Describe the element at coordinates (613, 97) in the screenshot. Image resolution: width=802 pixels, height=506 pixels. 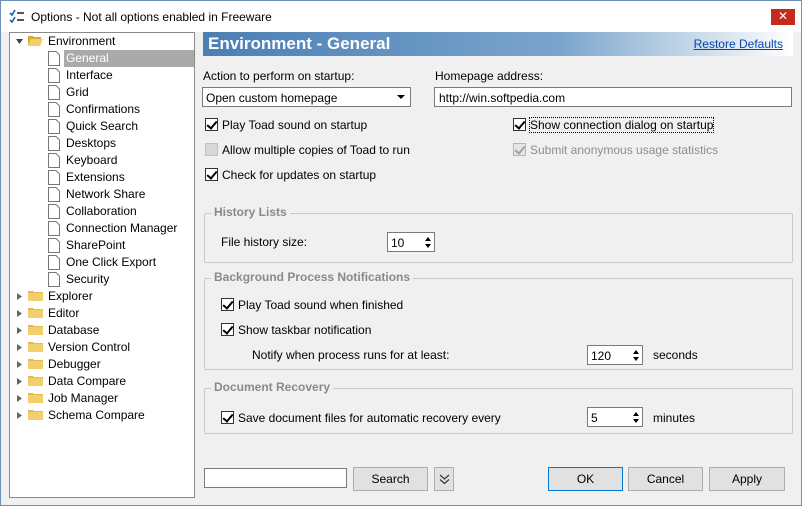
I see `homepage-input: http://win.softpedia.com` at that location.